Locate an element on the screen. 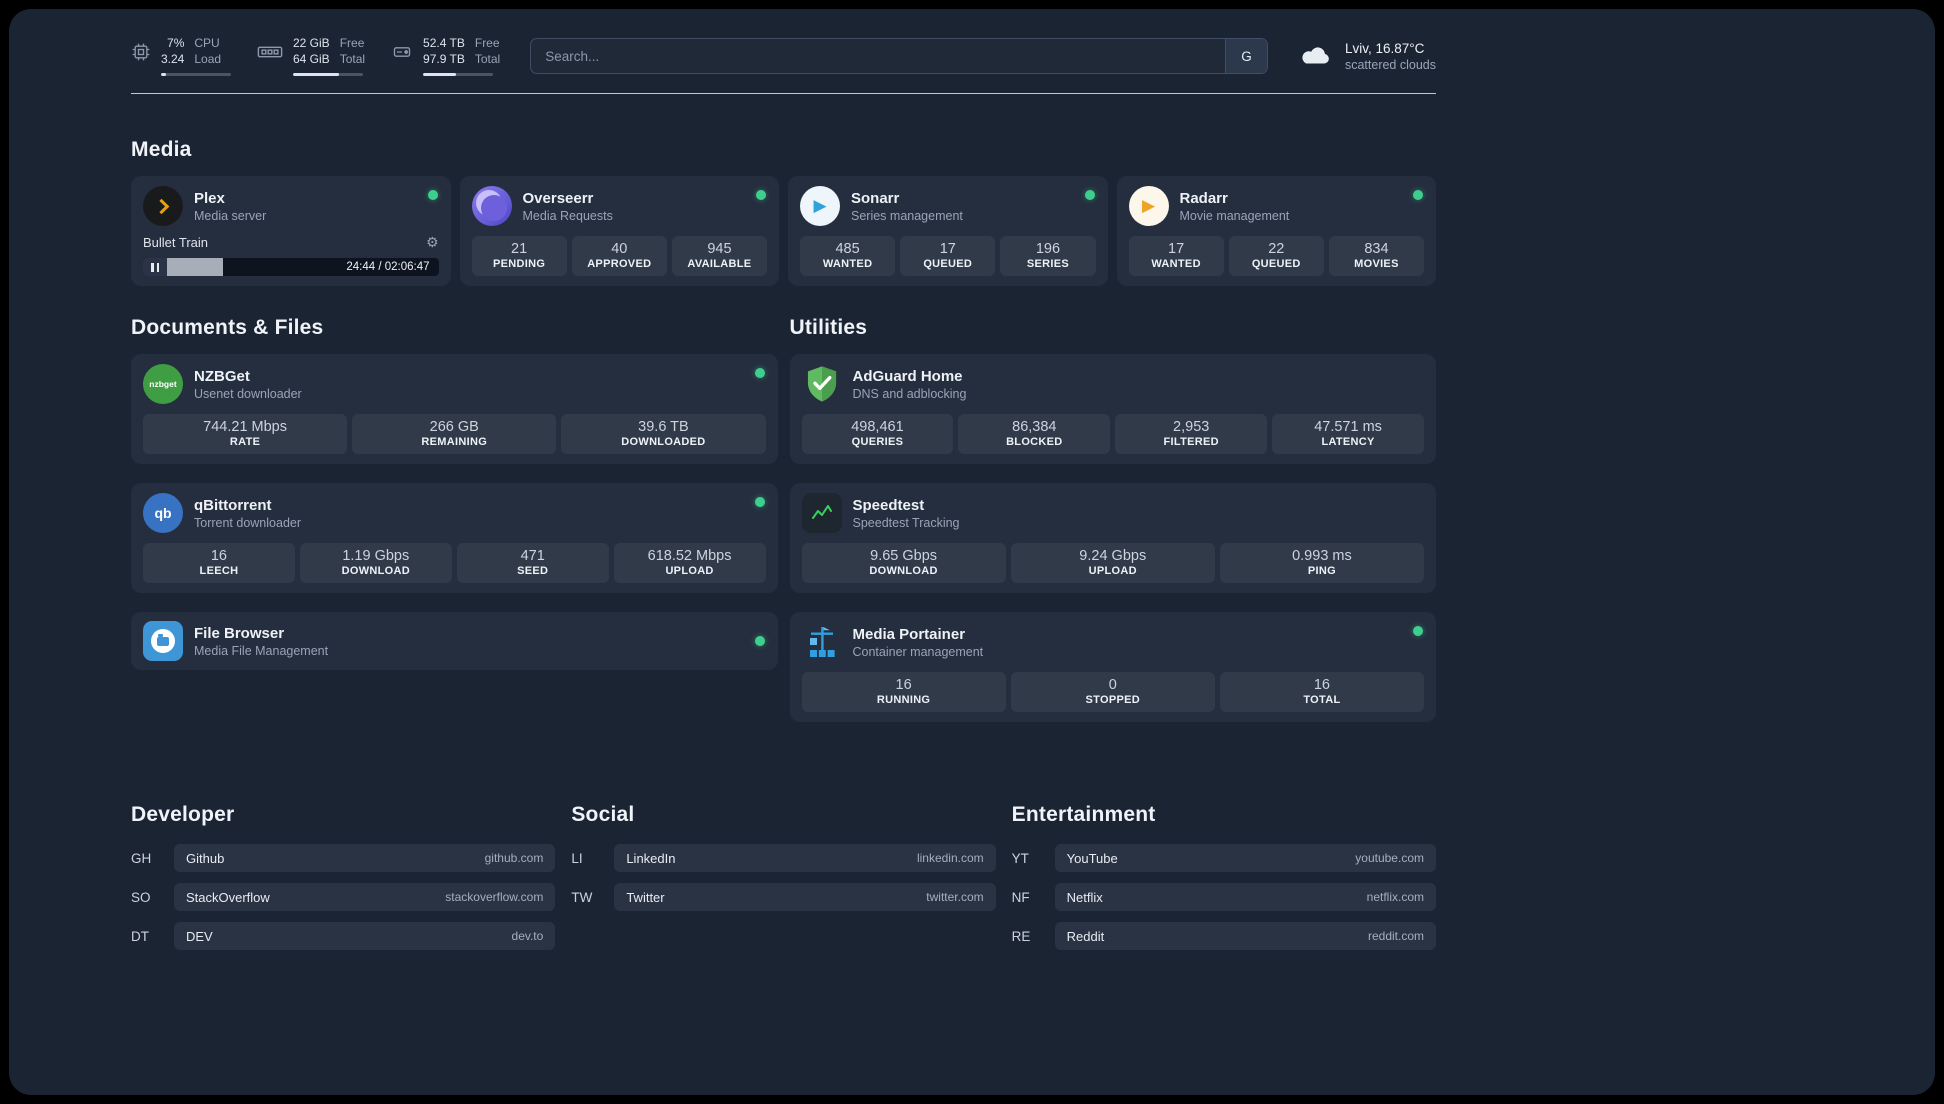 This screenshot has width=1944, height=1104. playback-time: 24:44 / 02:06:47 is located at coordinates (388, 267).